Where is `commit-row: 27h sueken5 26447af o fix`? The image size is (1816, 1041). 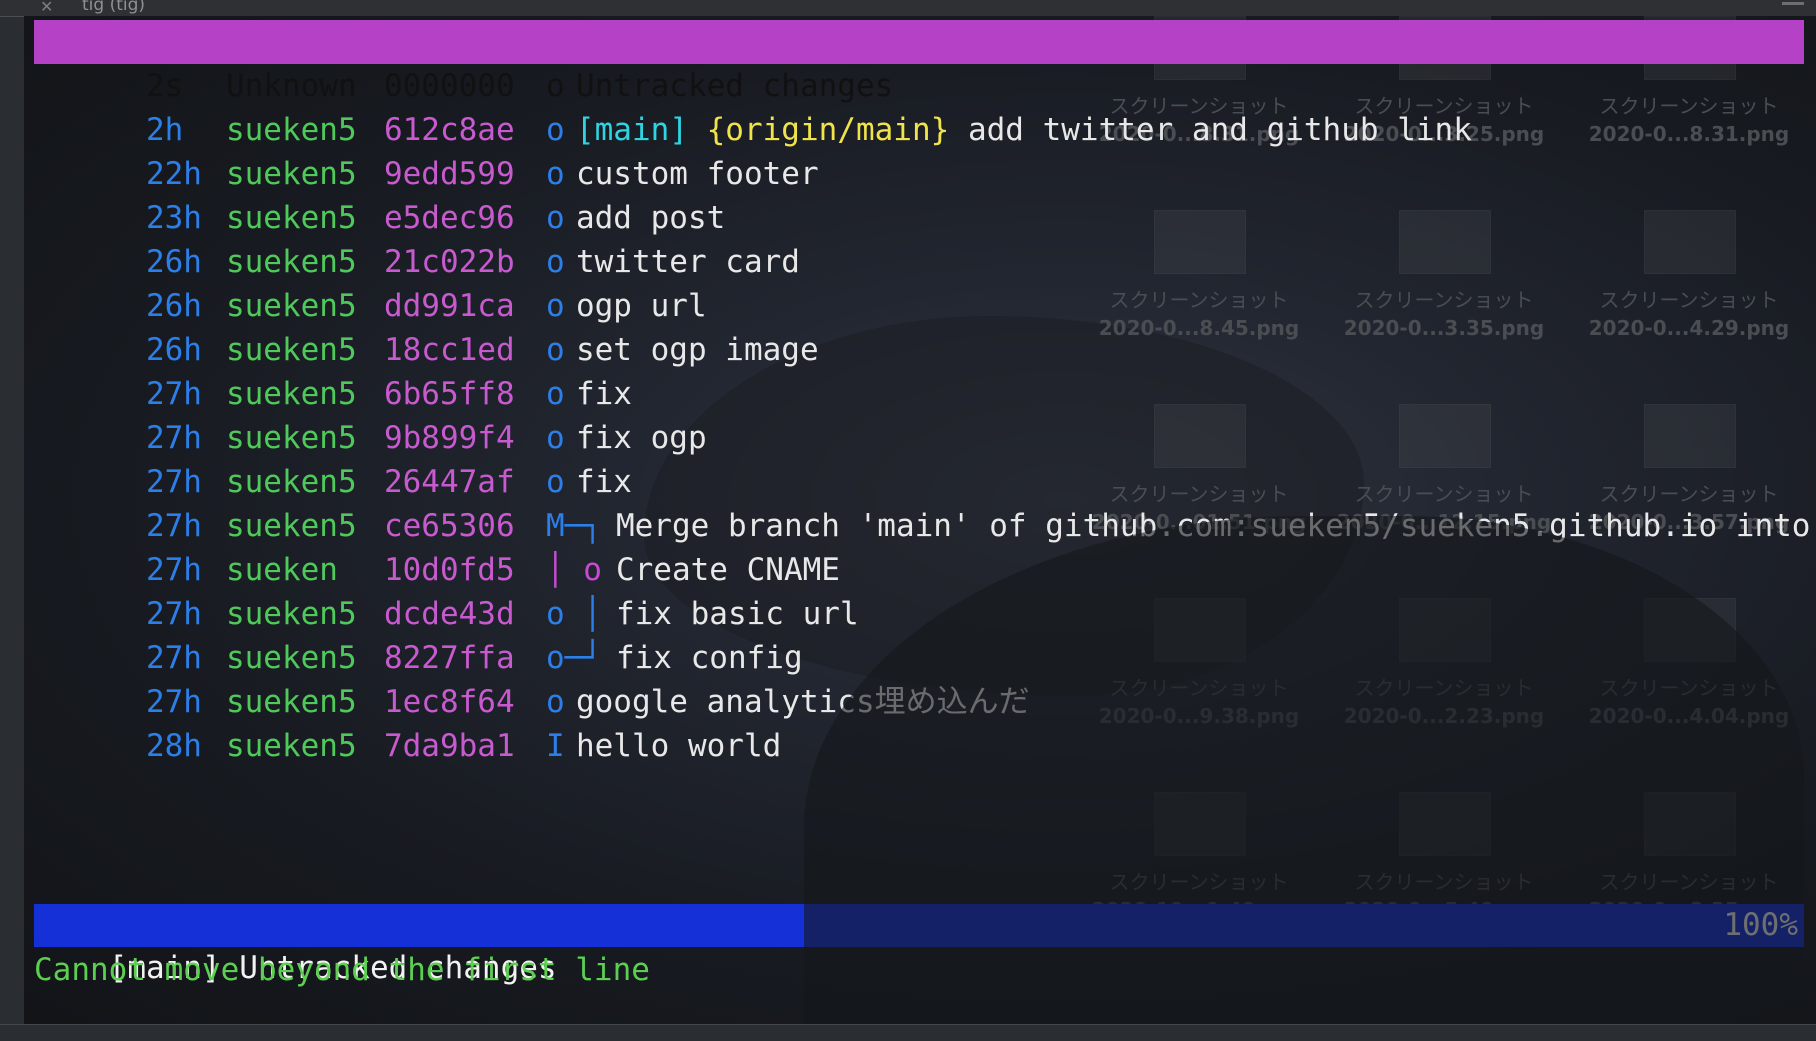
commit-row: 27h sueken5 26447af o fix is located at coordinates (919, 458).